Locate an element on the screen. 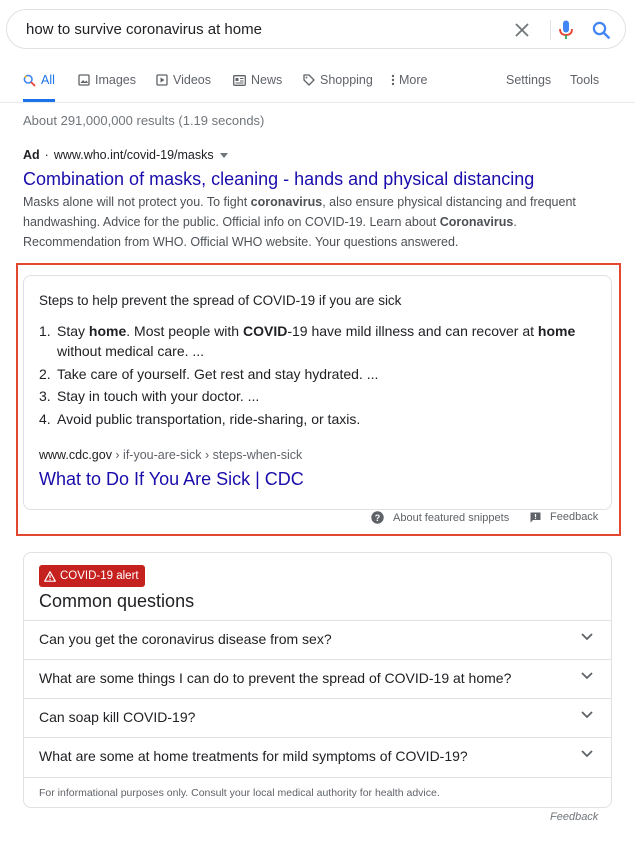 The image size is (635, 842). more-vert-icon is located at coordinates (393, 80).